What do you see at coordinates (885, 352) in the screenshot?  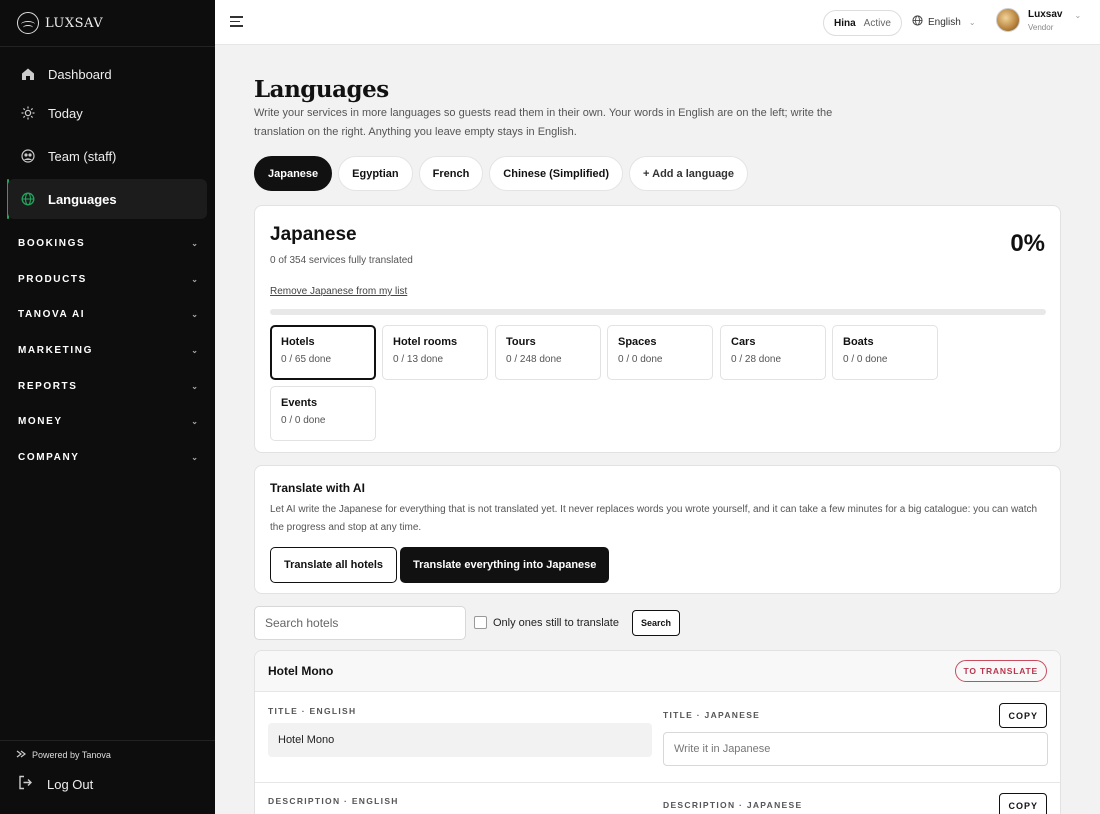 I see `category-boats: Boats 0 / 0 done` at bounding box center [885, 352].